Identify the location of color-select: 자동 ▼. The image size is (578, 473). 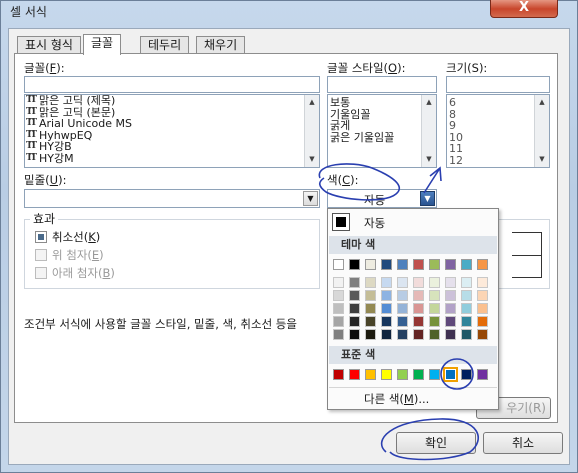
(382, 198).